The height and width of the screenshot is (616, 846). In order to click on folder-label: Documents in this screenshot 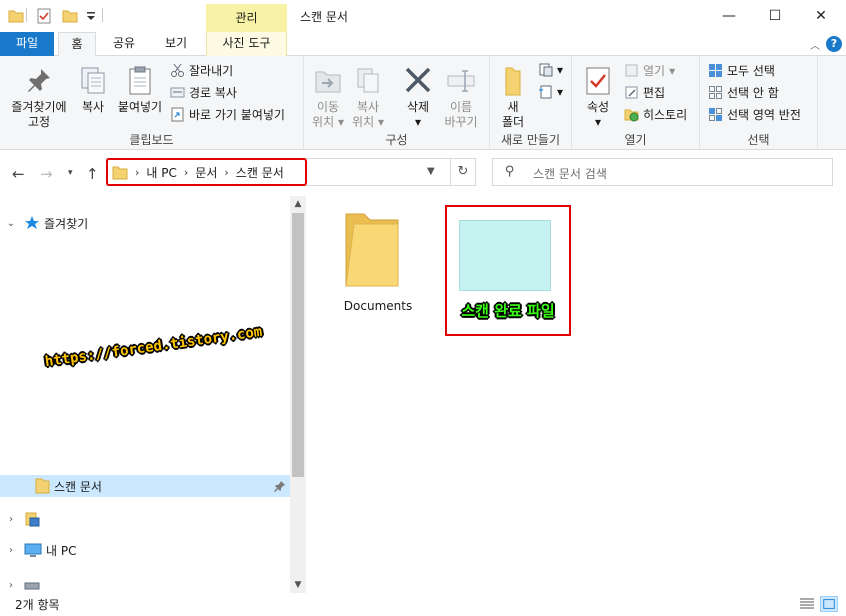, I will do `click(378, 306)`.